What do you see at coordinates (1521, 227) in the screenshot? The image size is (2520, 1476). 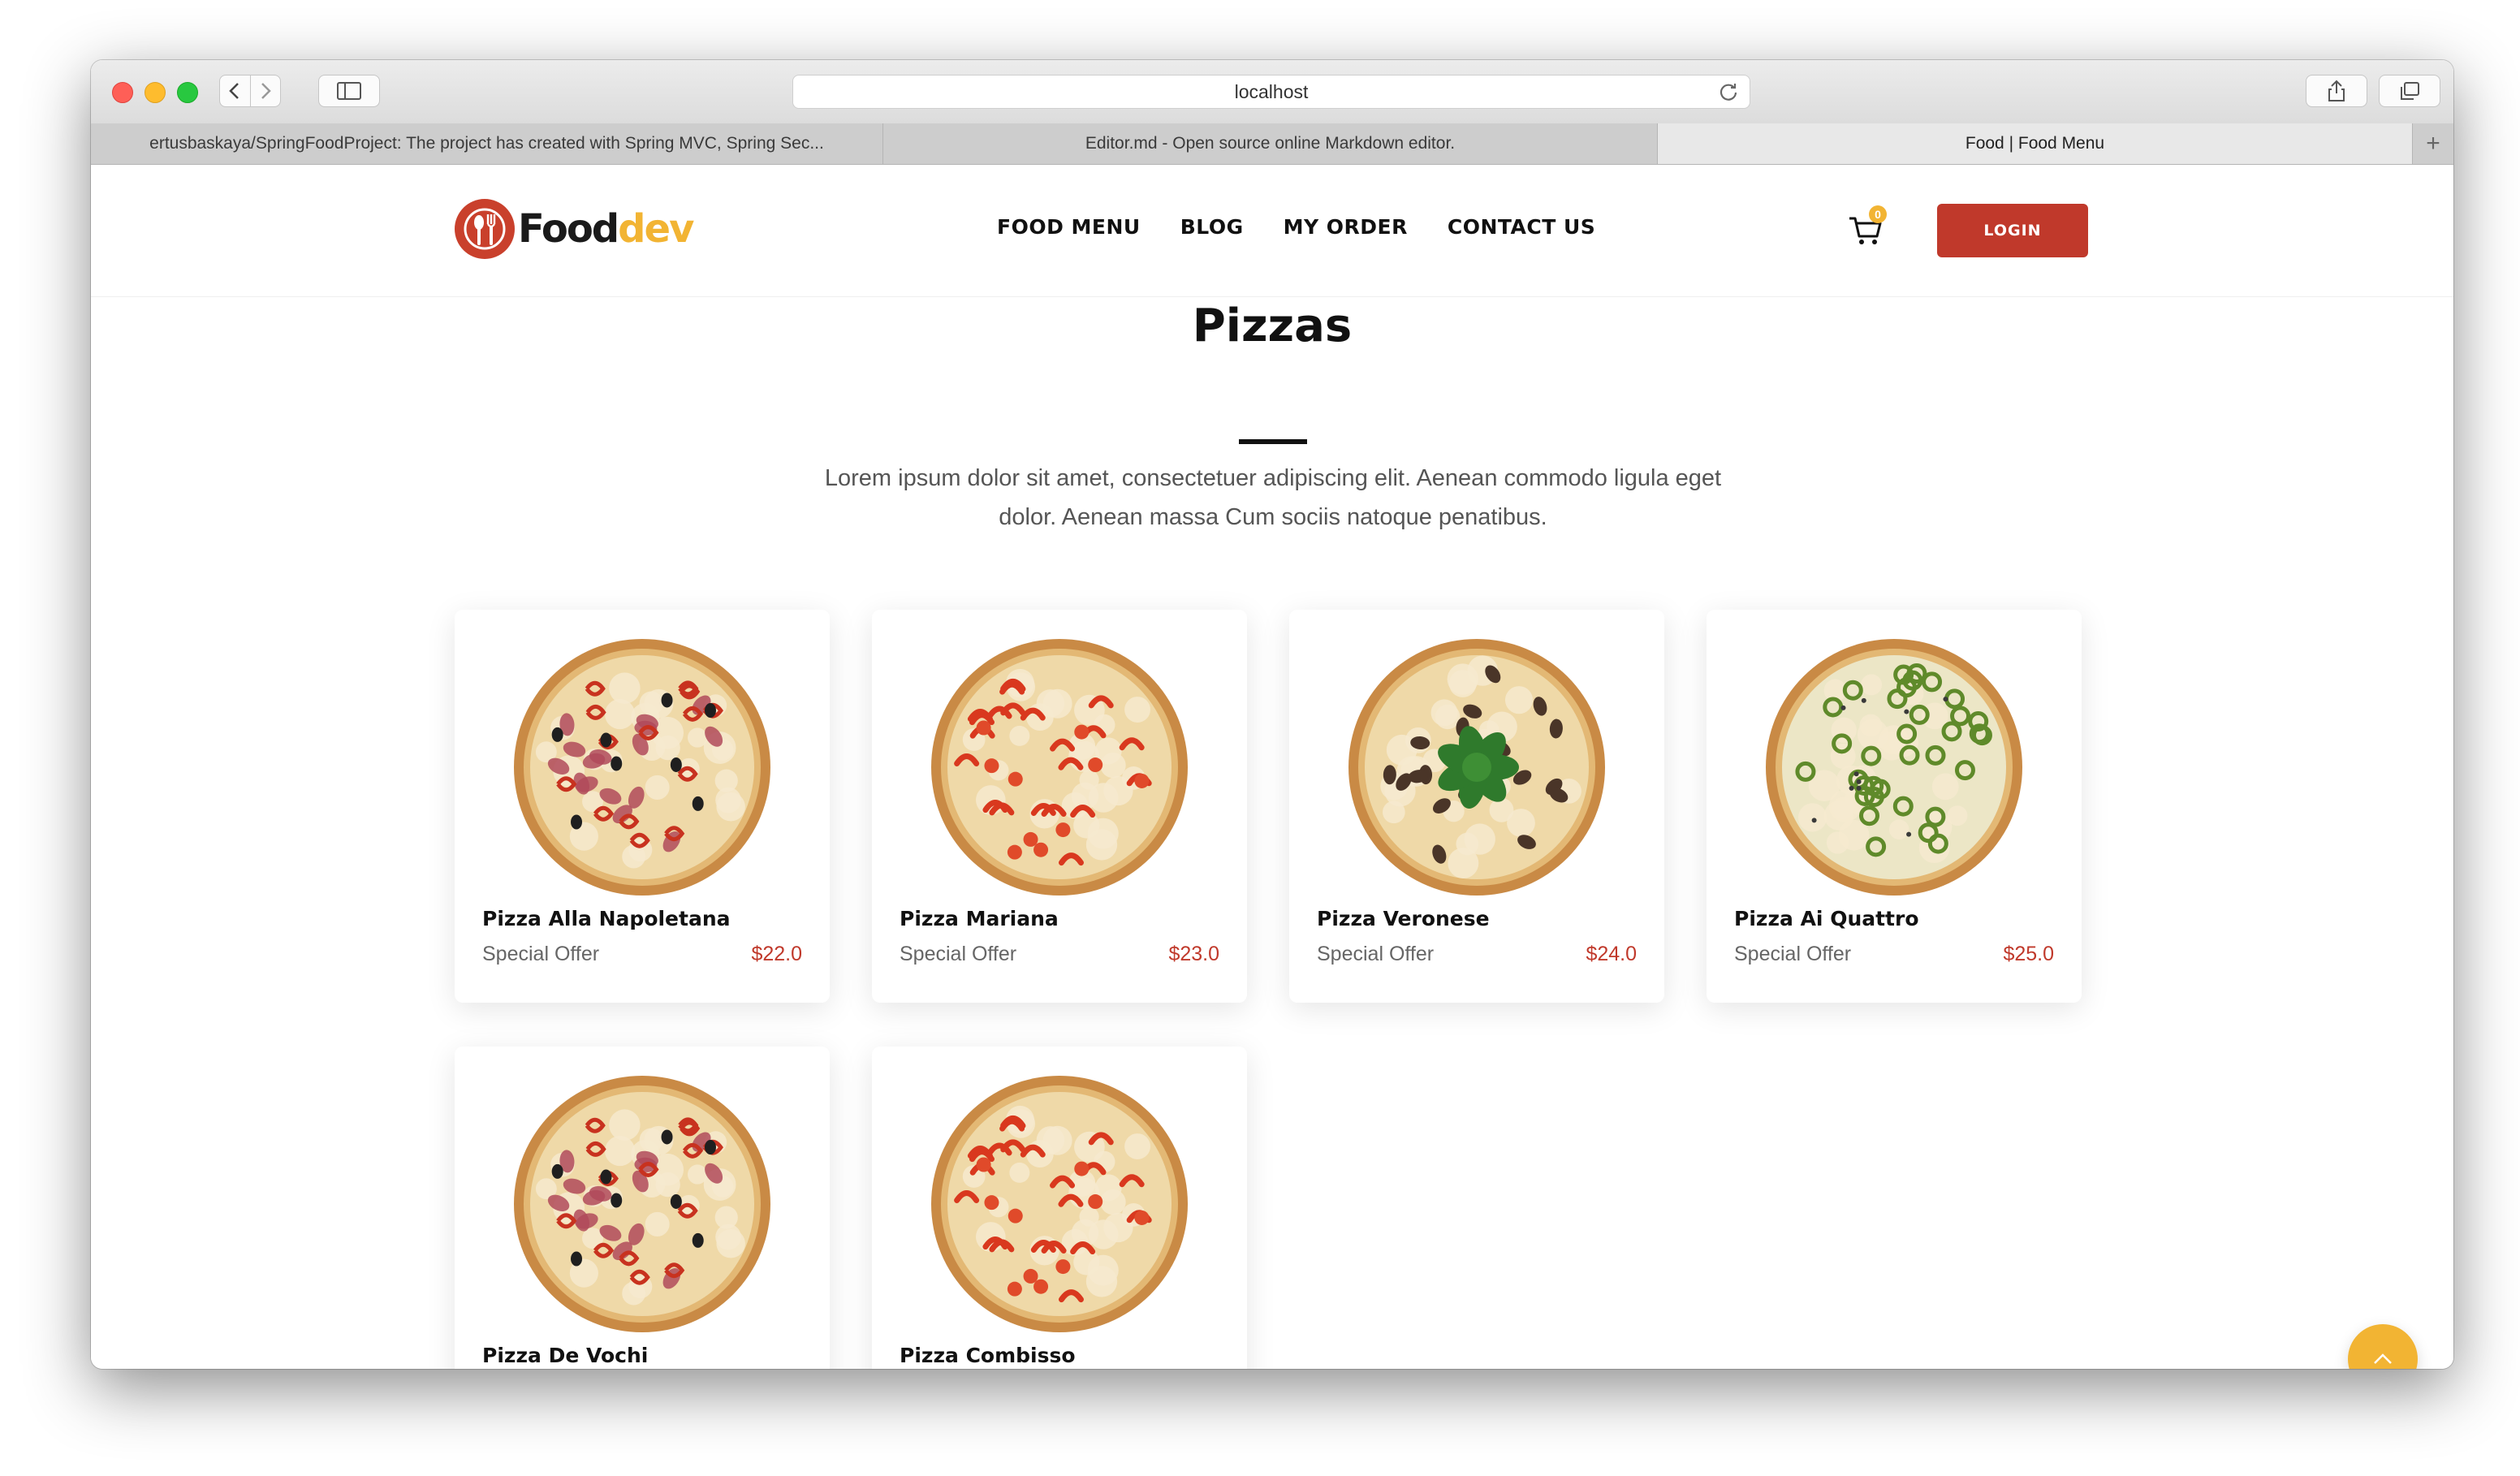 I see `nav-contact-us: CONTACT US` at bounding box center [1521, 227].